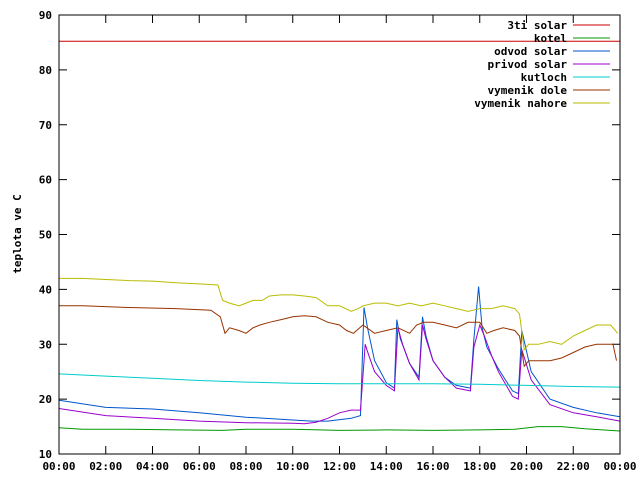 Image resolution: width=640 pixels, height=480 pixels. Describe the element at coordinates (550, 38) in the screenshot. I see `legend-label: kotel` at that location.